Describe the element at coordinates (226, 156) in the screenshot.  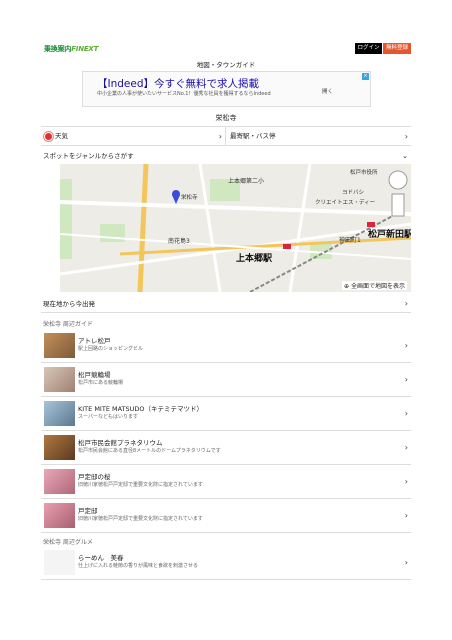
I see `genre-search-toggle: スポットをジャンルからさがす ⌄` at that location.